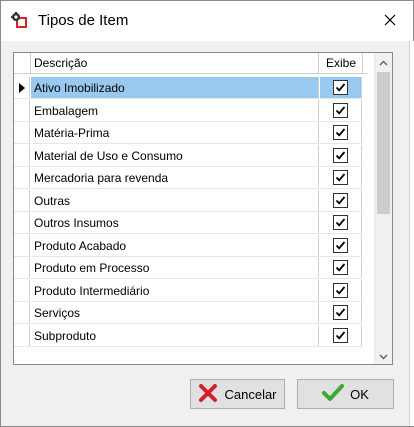  I want to click on table-row: Subproduto, so click(191, 336).